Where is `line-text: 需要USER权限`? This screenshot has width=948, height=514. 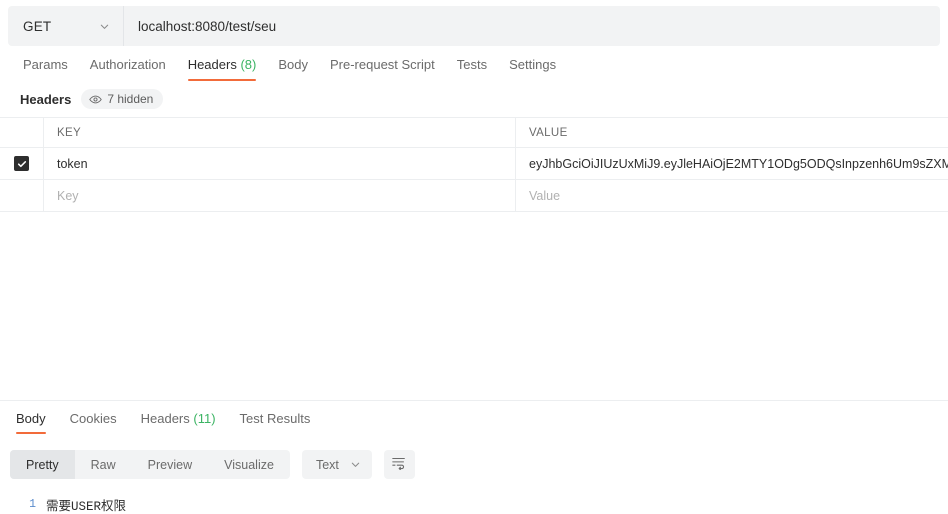
line-text: 需要USER权限 is located at coordinates (86, 506).